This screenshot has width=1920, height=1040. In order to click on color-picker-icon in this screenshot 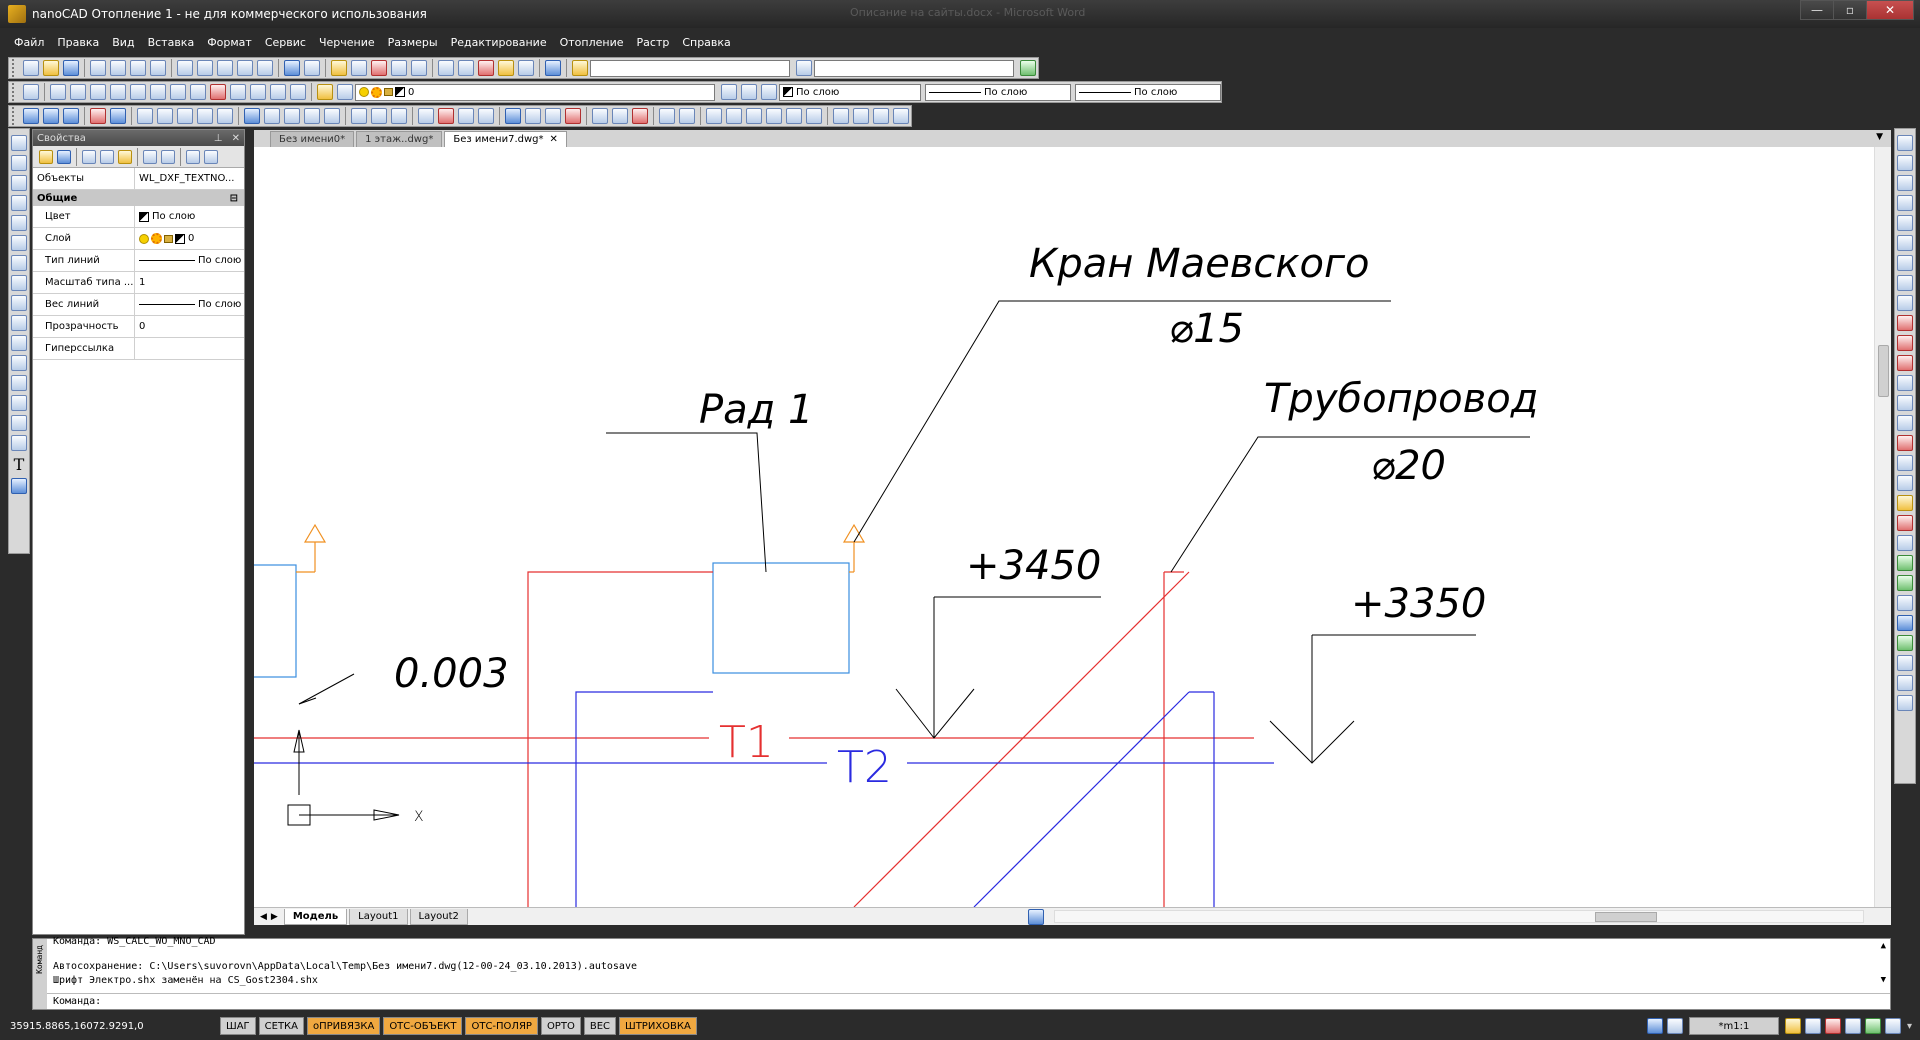, I will do `click(769, 92)`.